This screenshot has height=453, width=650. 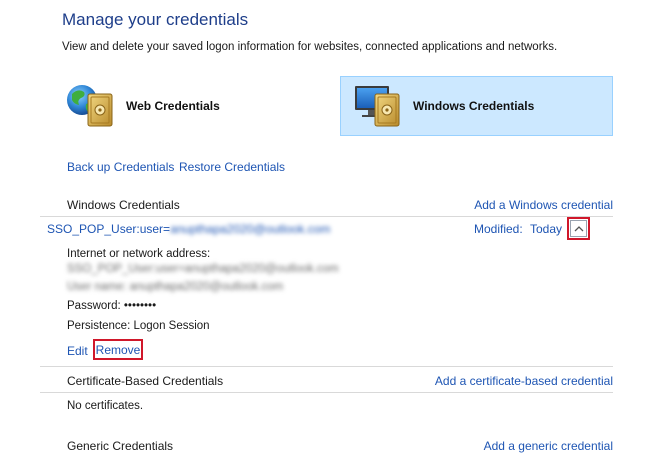 What do you see at coordinates (155, 19) in the screenshot?
I see `page-title: Manage your credentials` at bounding box center [155, 19].